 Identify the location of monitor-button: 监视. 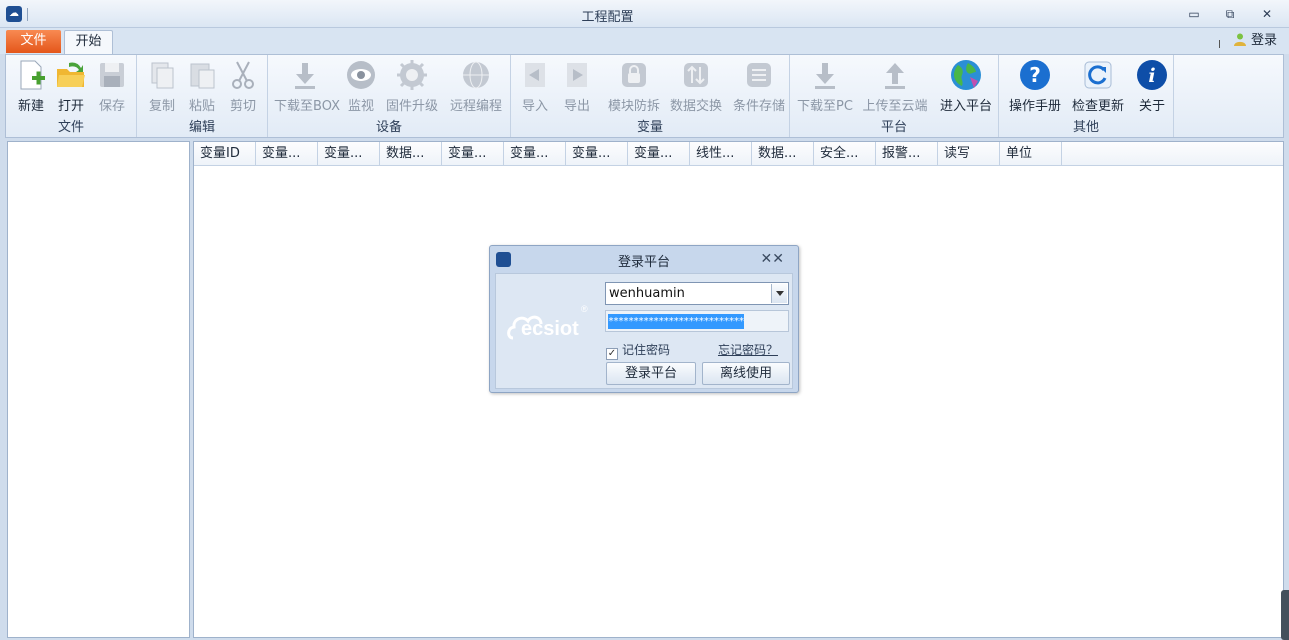
(361, 85).